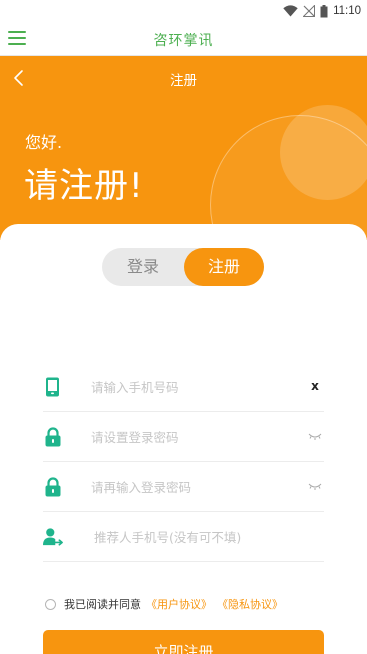 This screenshot has width=367, height=654. I want to click on user-transfer-icon, so click(53, 537).